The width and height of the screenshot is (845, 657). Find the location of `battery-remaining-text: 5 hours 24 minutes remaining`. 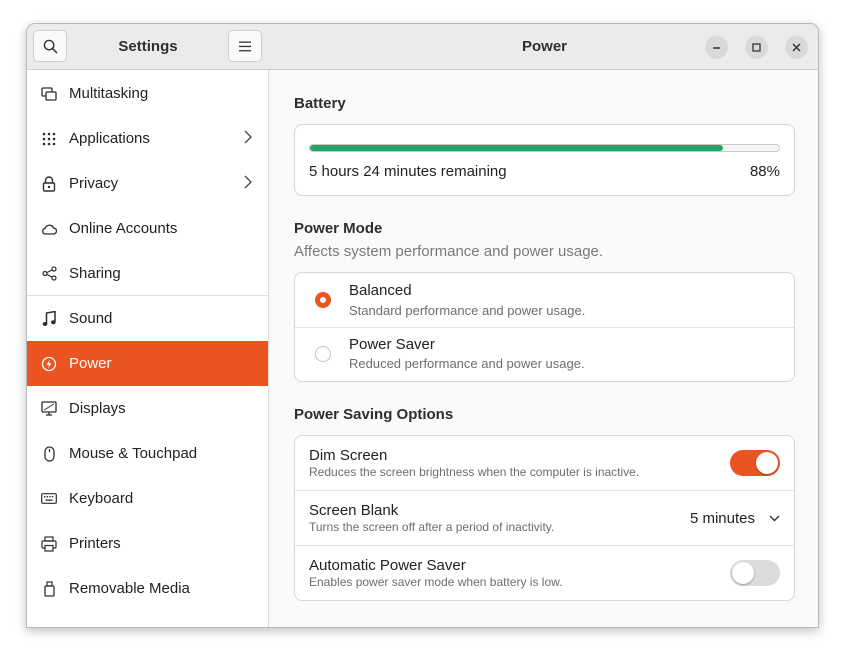

battery-remaining-text: 5 hours 24 minutes remaining is located at coordinates (408, 171).